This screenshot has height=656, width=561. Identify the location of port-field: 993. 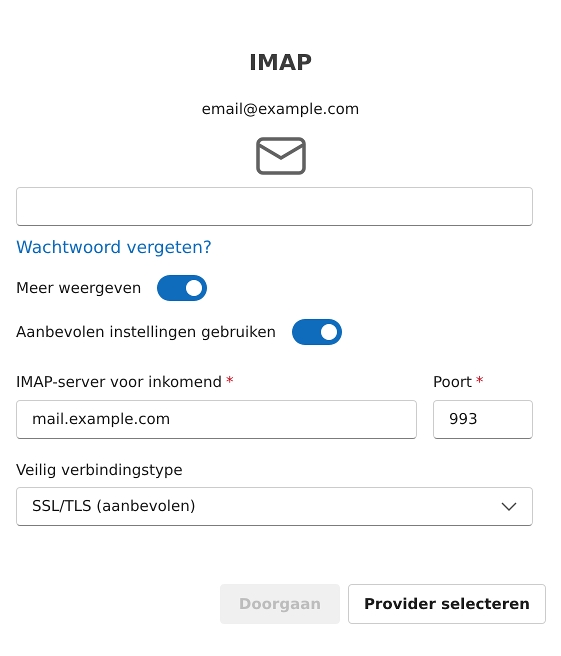
(483, 419).